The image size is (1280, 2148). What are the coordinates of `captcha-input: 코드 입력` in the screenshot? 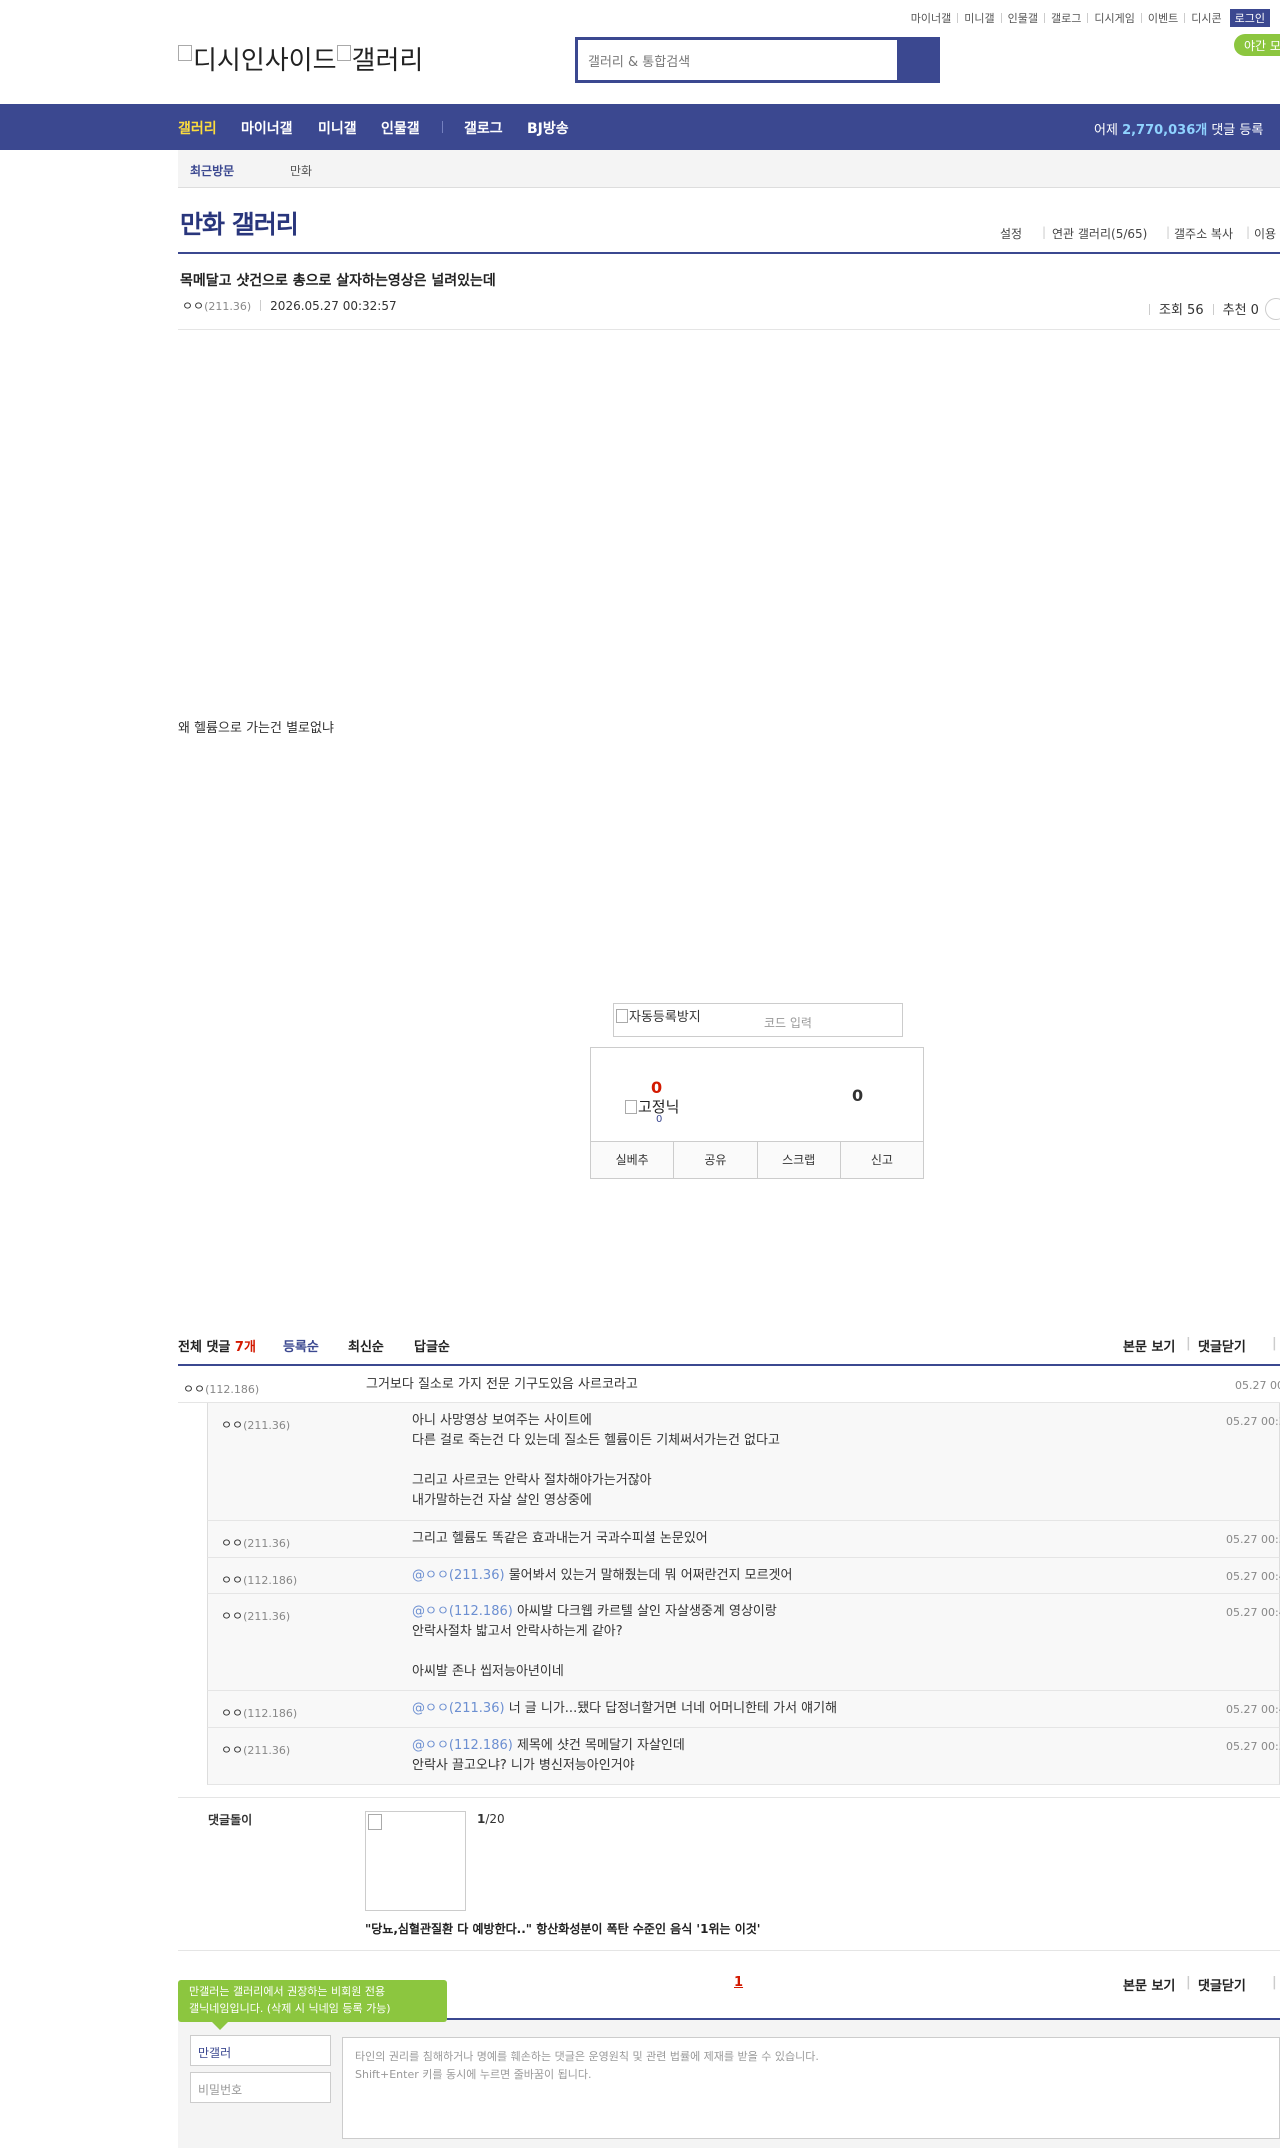 It's located at (788, 1022).